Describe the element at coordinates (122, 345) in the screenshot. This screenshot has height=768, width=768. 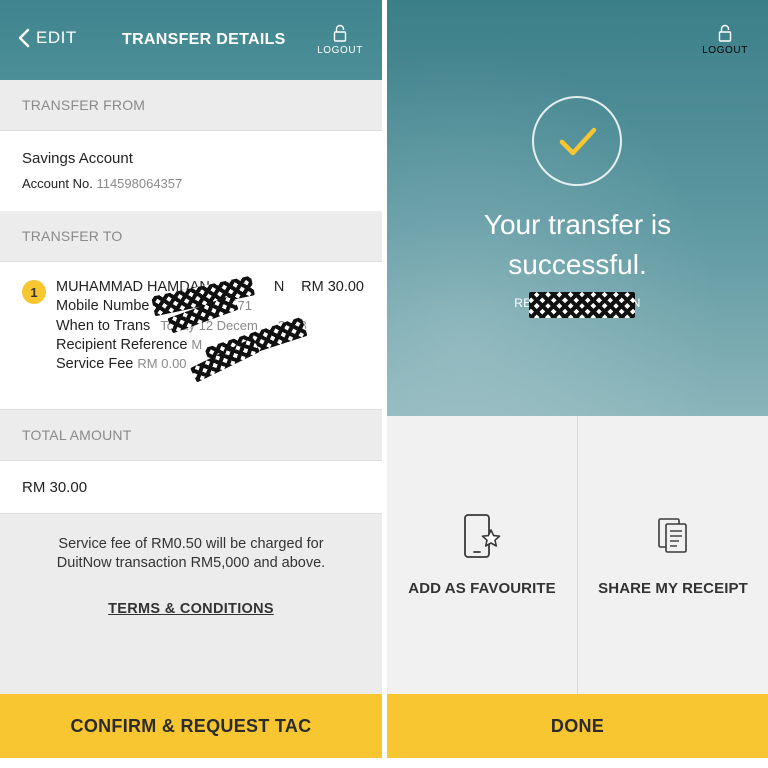
I see `recipient-reference-label: Recipient Reference` at that location.